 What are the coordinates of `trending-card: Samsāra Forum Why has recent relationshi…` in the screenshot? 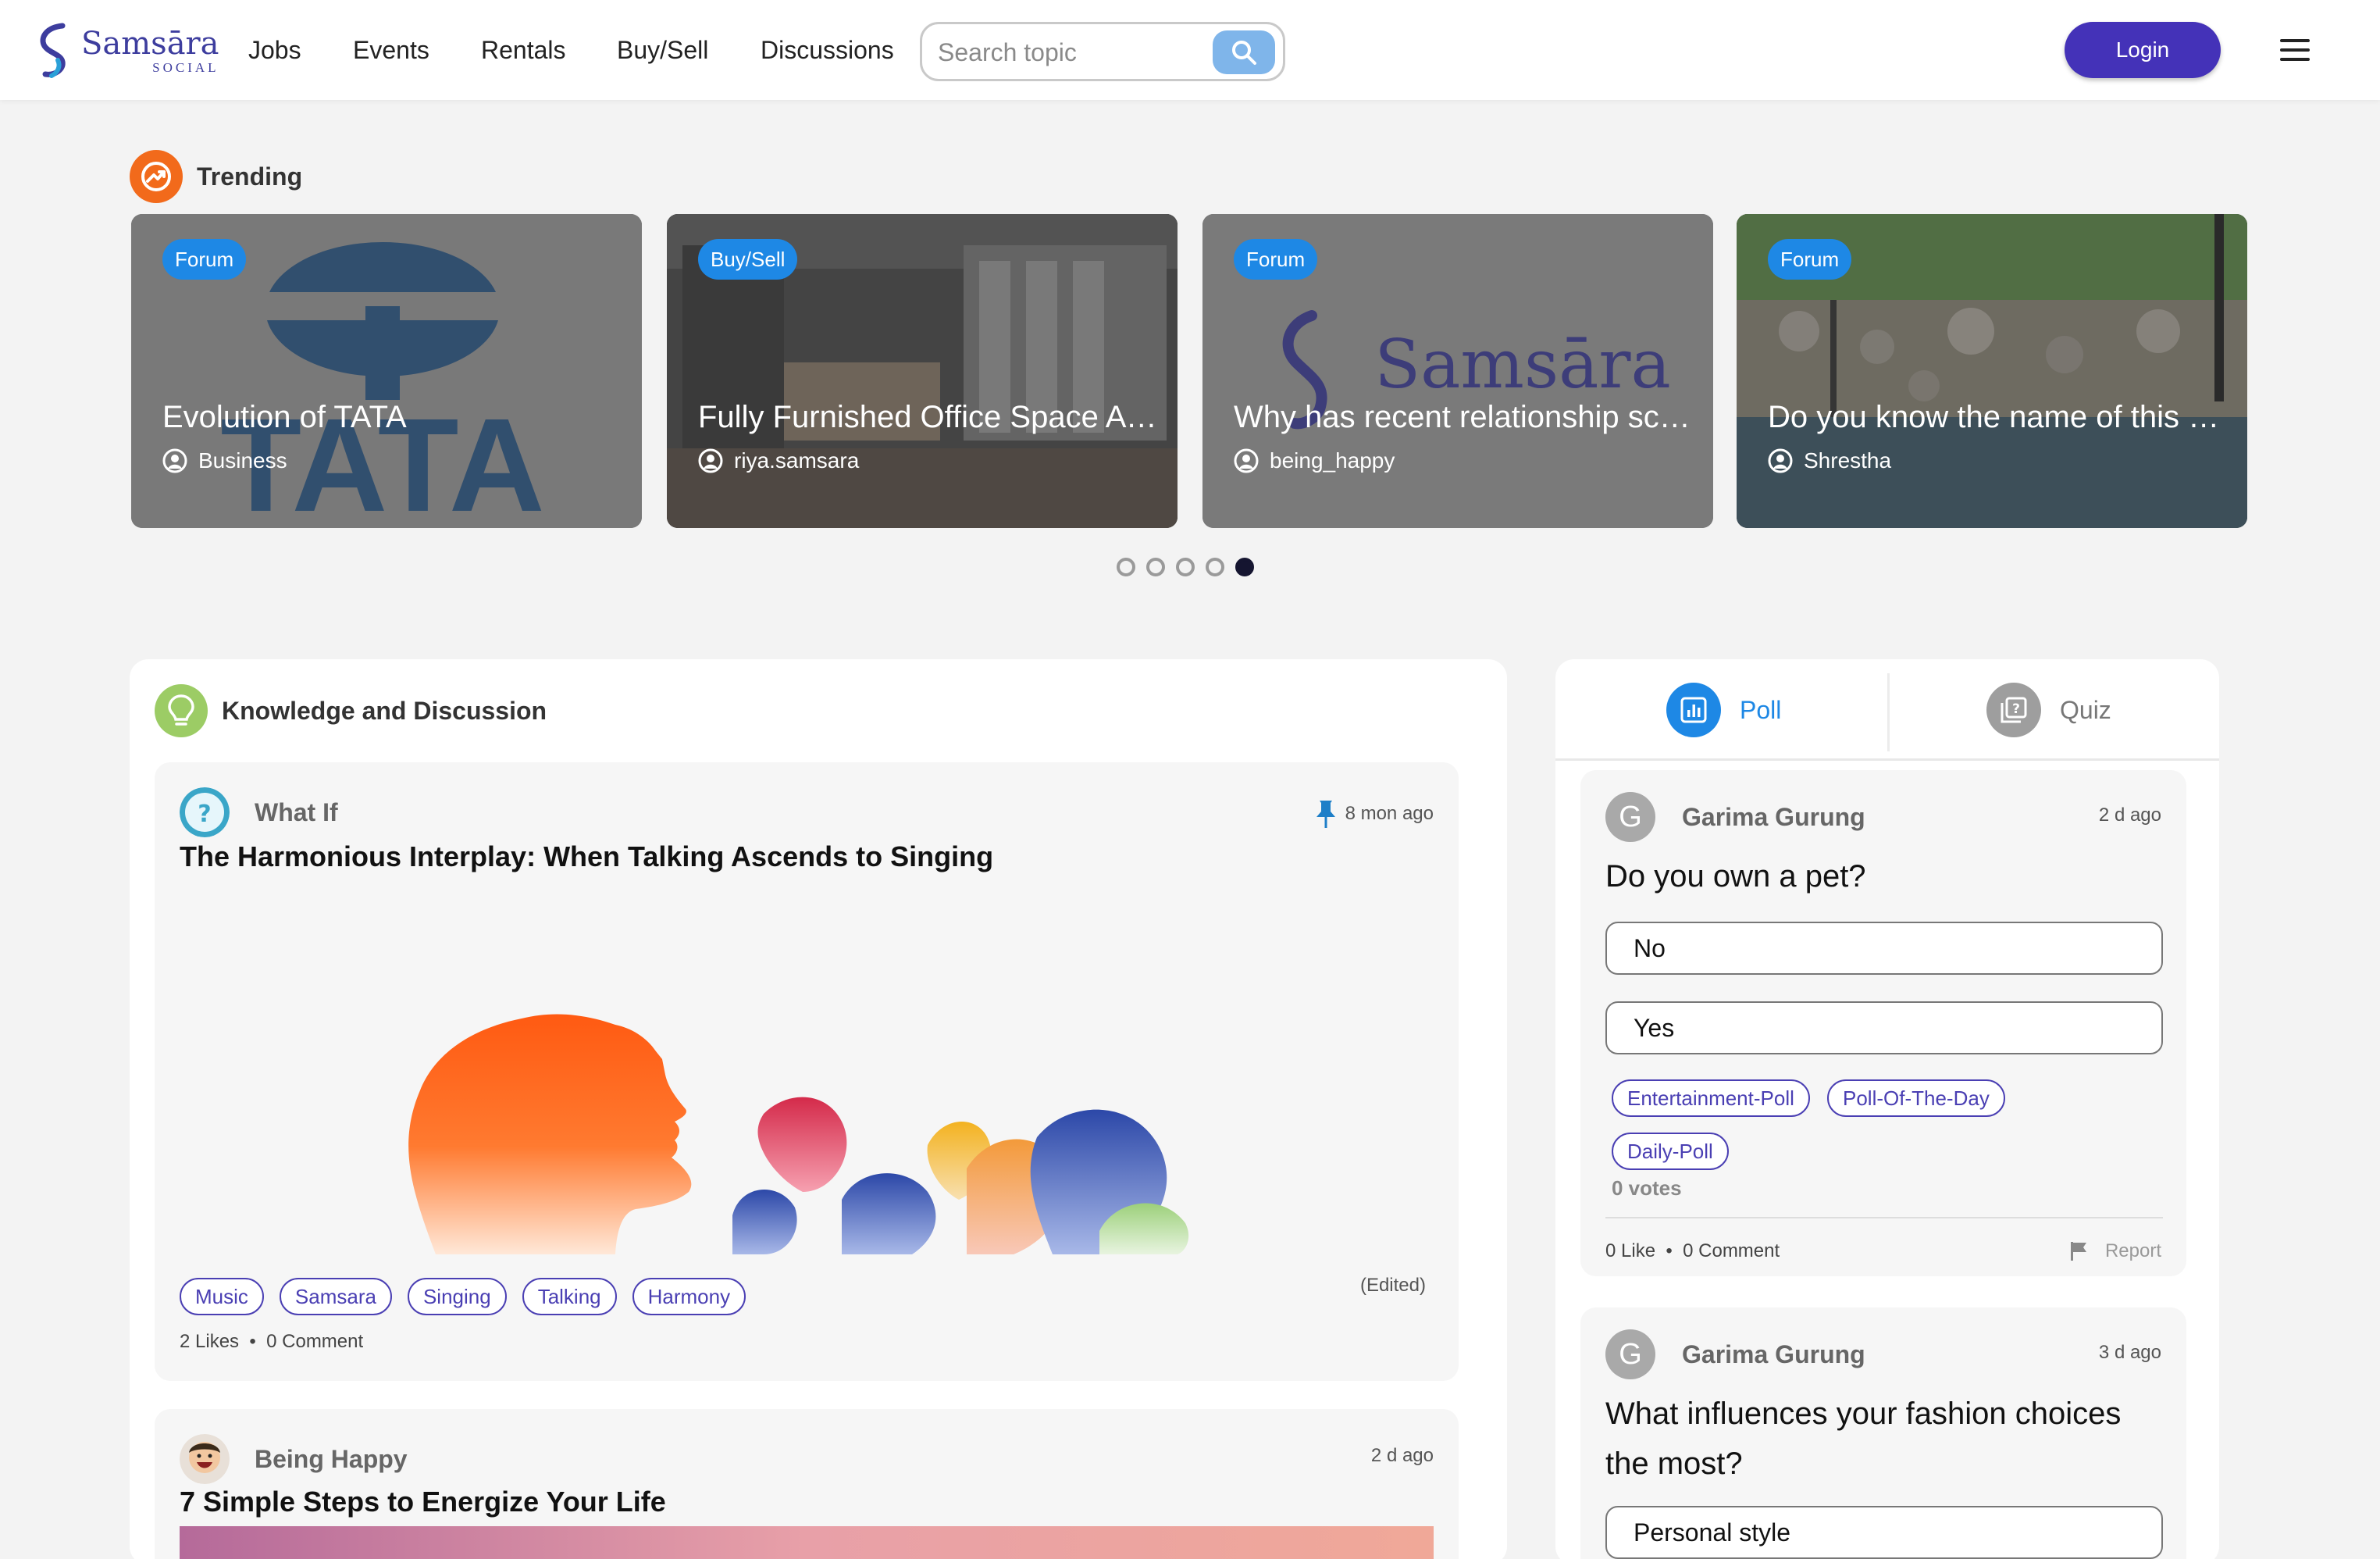 It's located at (1457, 371).